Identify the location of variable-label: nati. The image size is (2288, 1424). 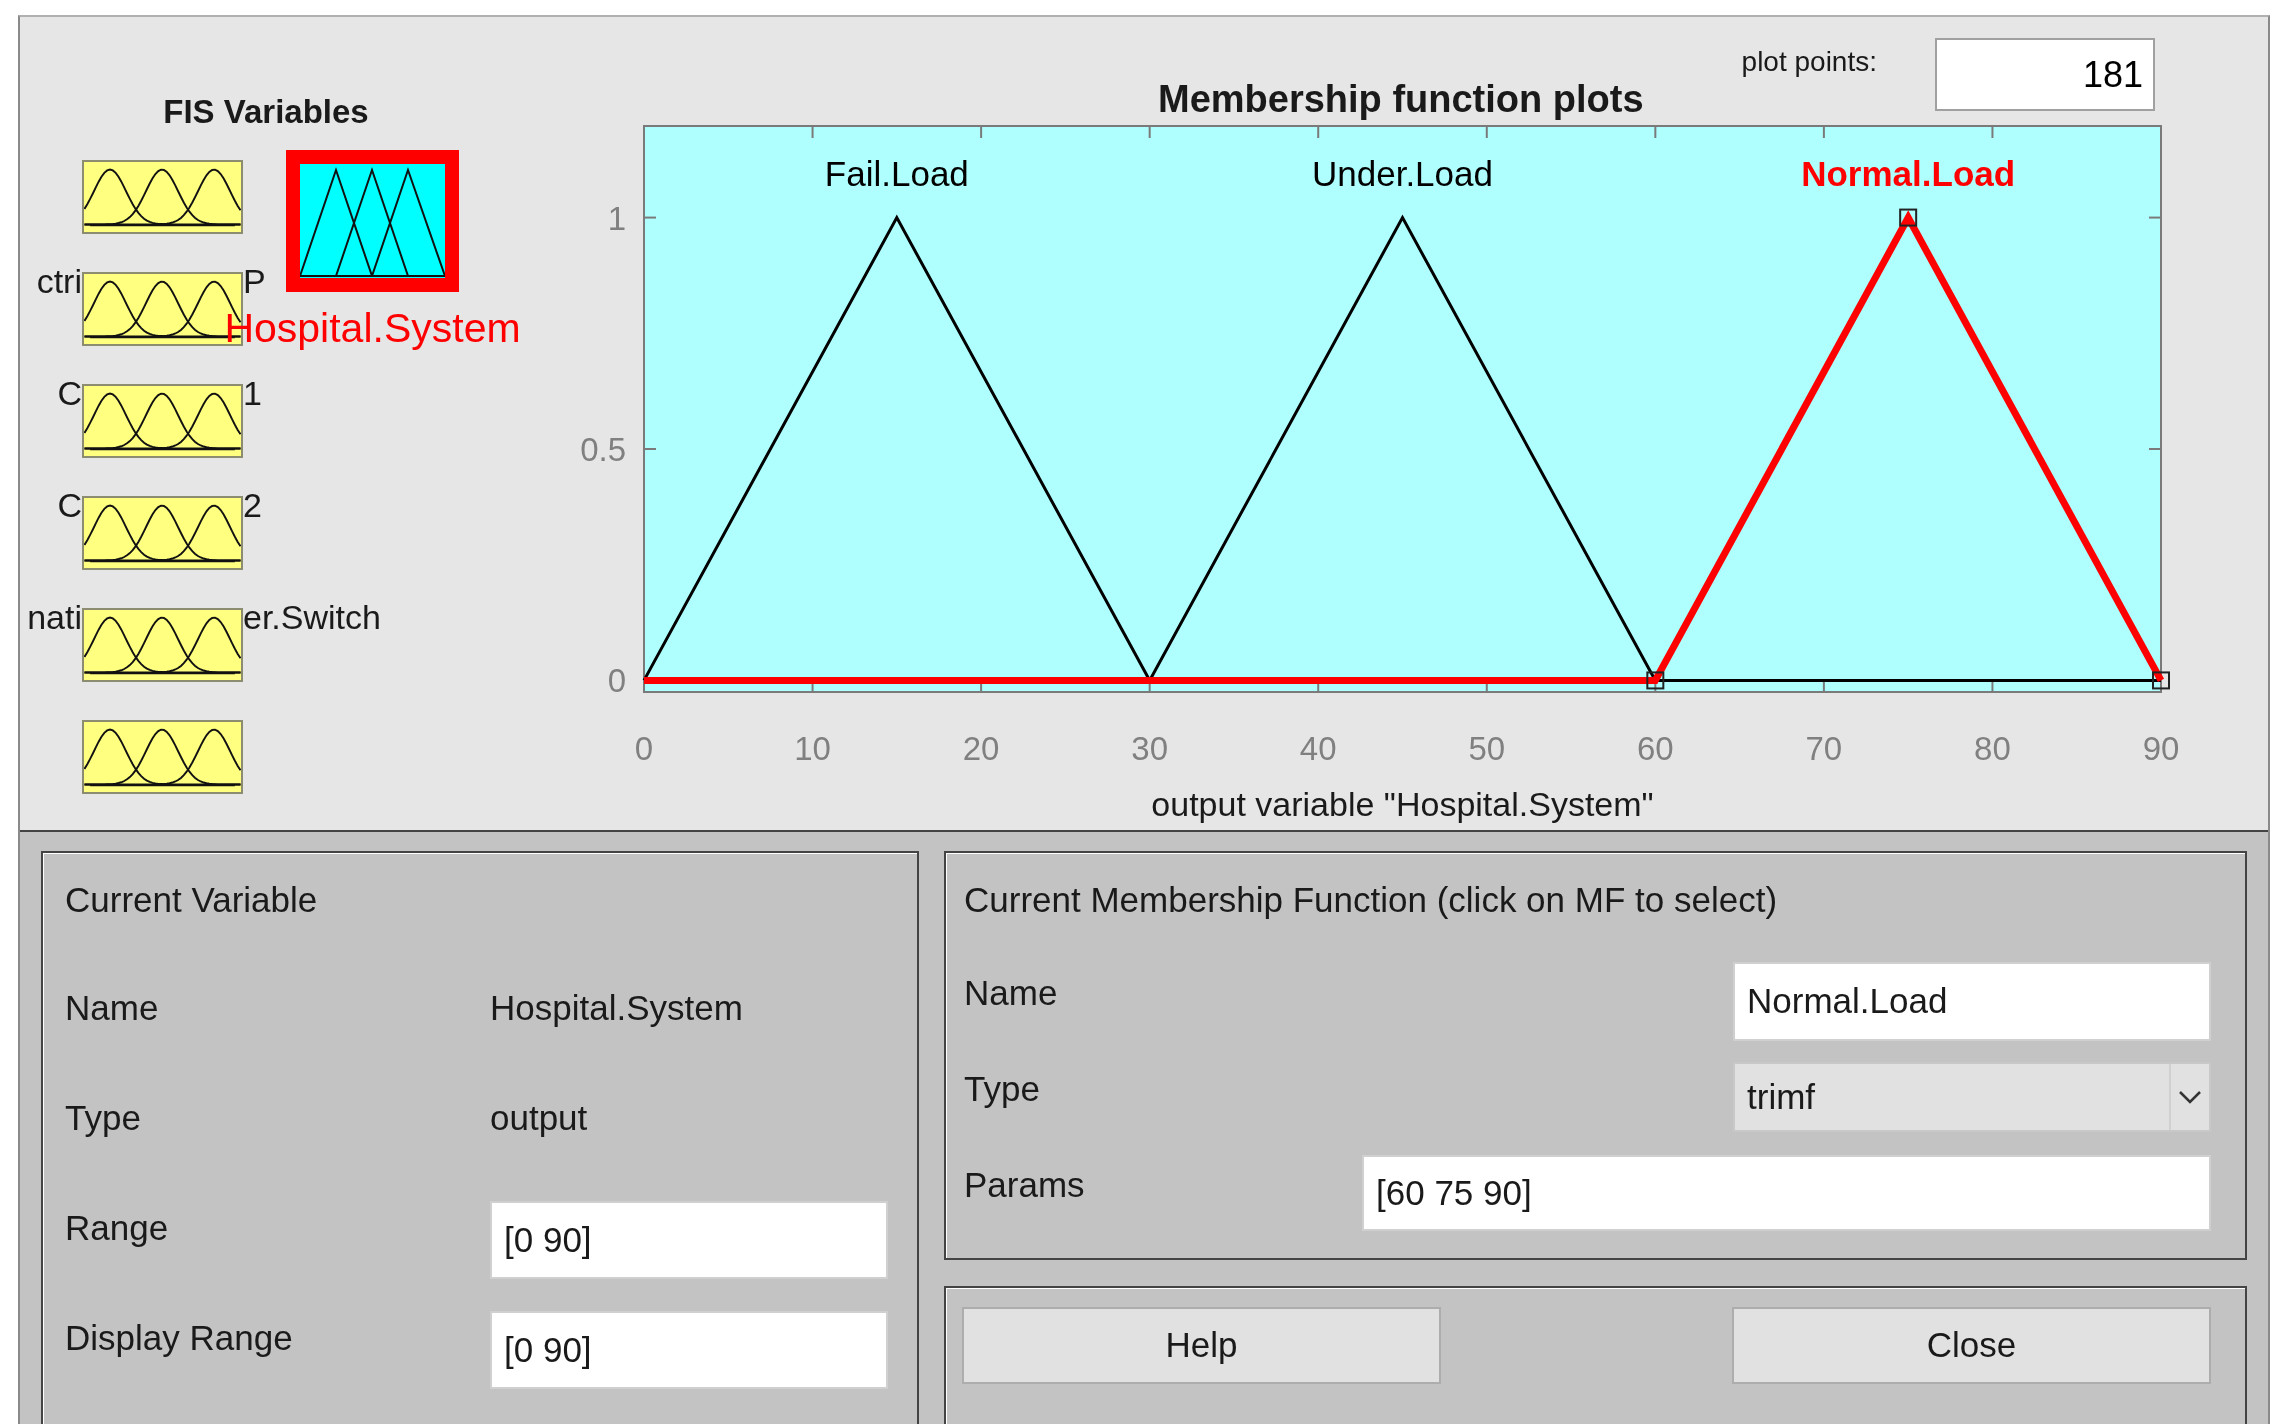
(54, 617).